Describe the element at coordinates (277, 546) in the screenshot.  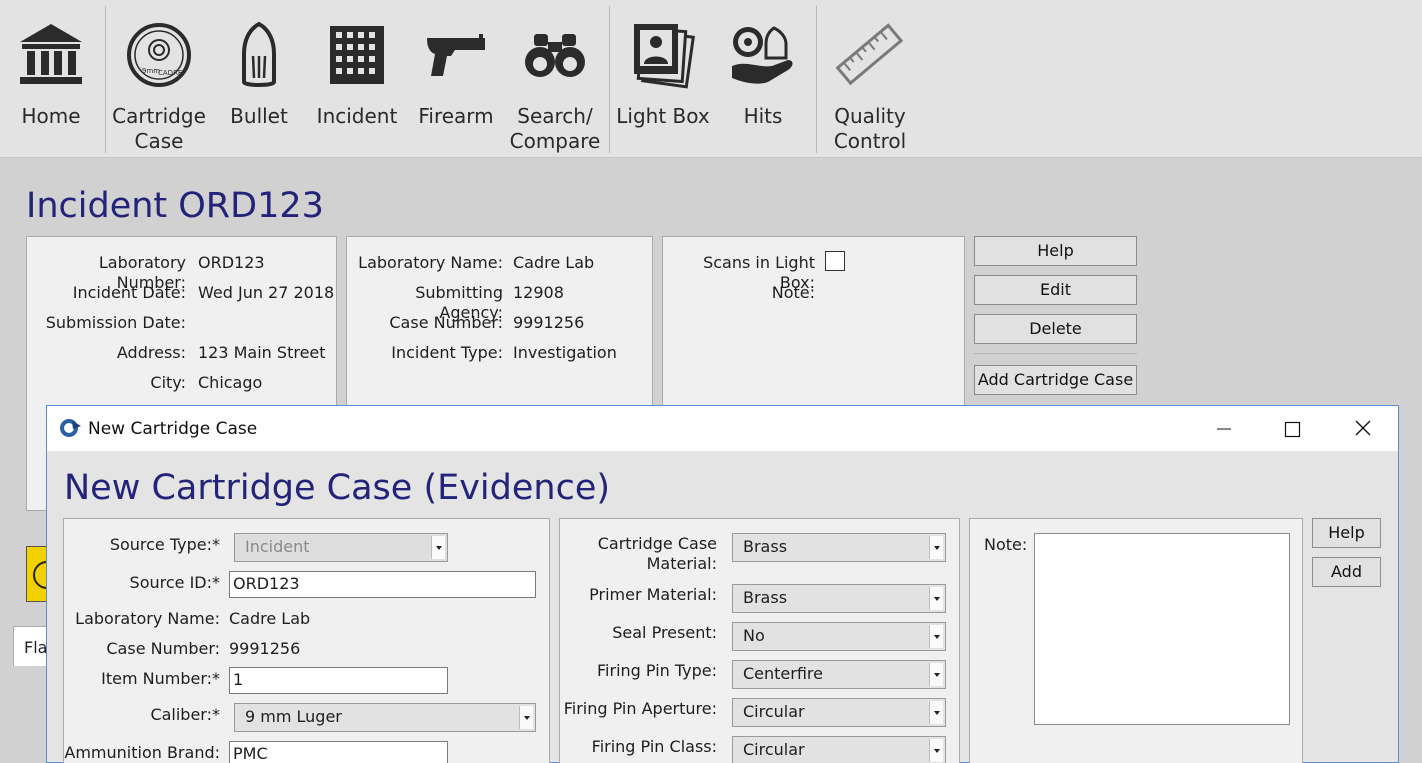
I see `source-type-value: Incident` at that location.